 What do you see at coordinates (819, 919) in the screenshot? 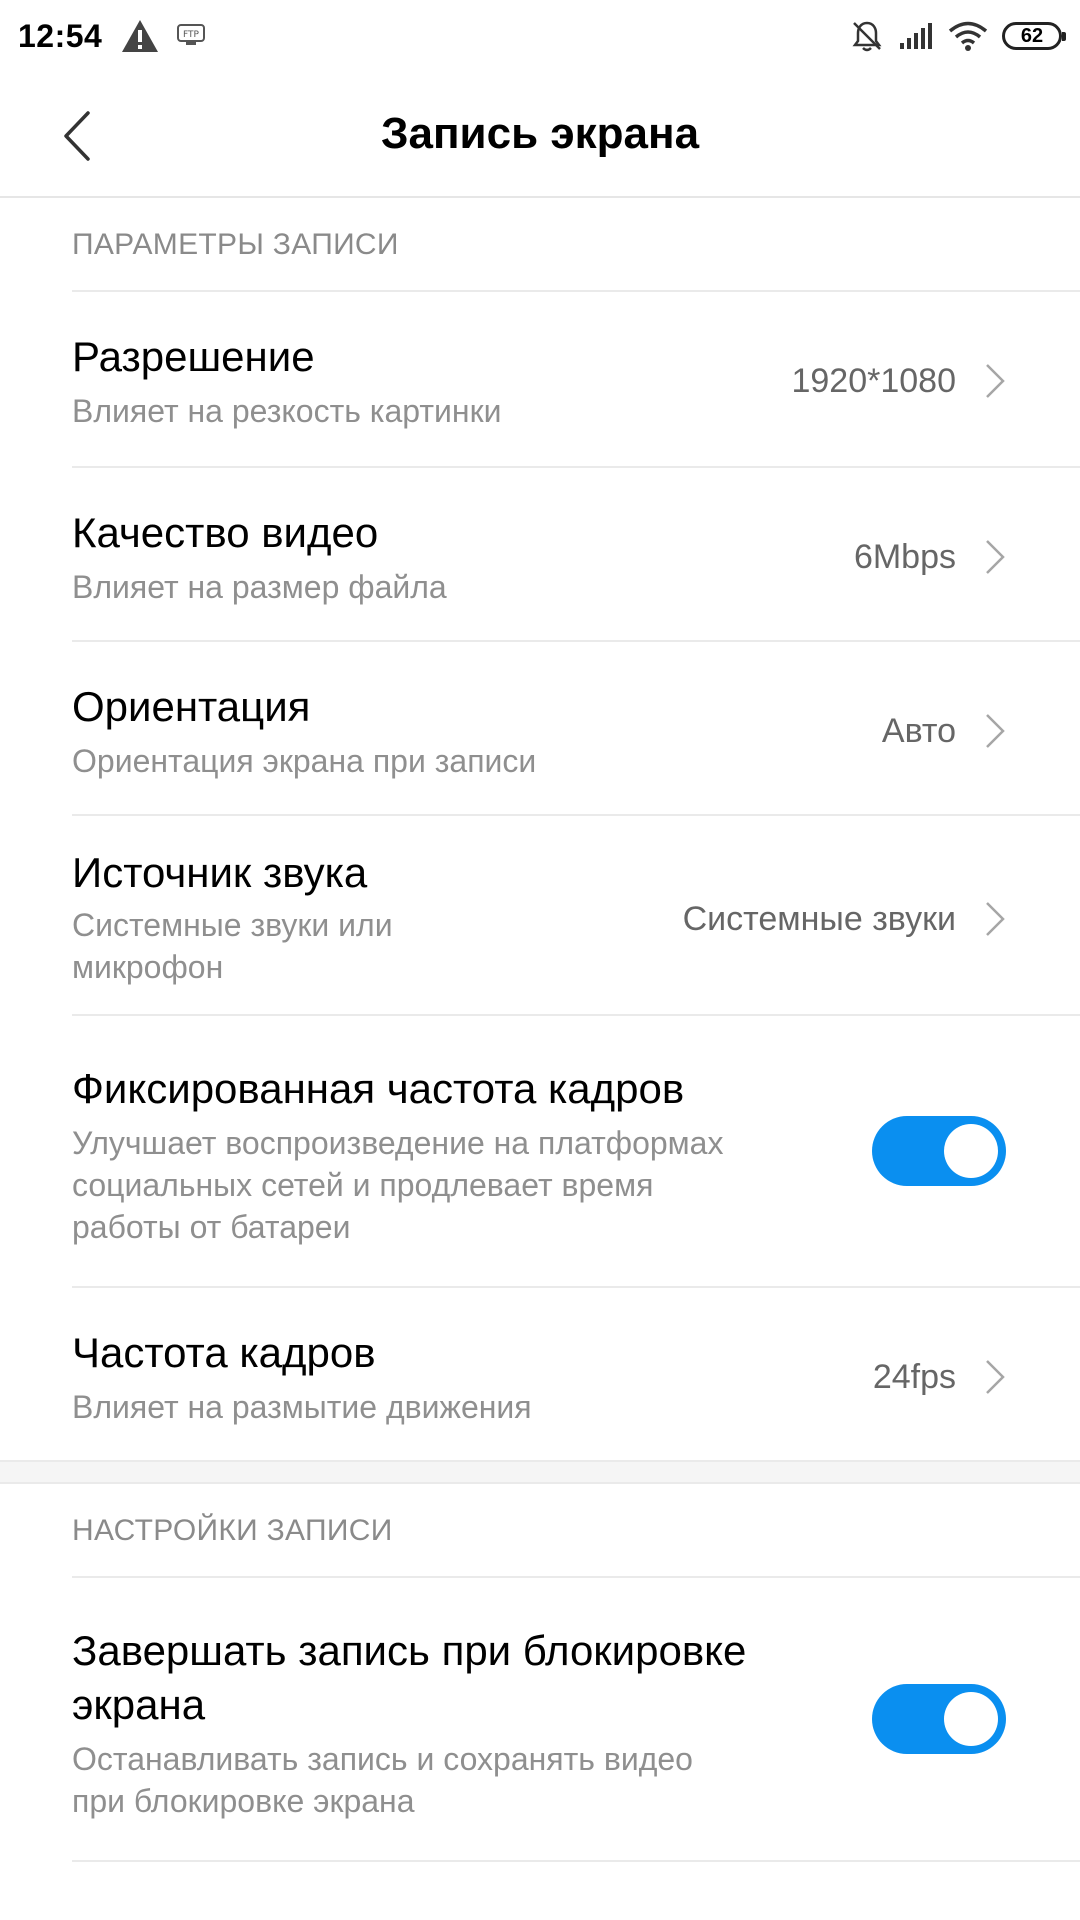
I see `setting-value: Системные звуки` at bounding box center [819, 919].